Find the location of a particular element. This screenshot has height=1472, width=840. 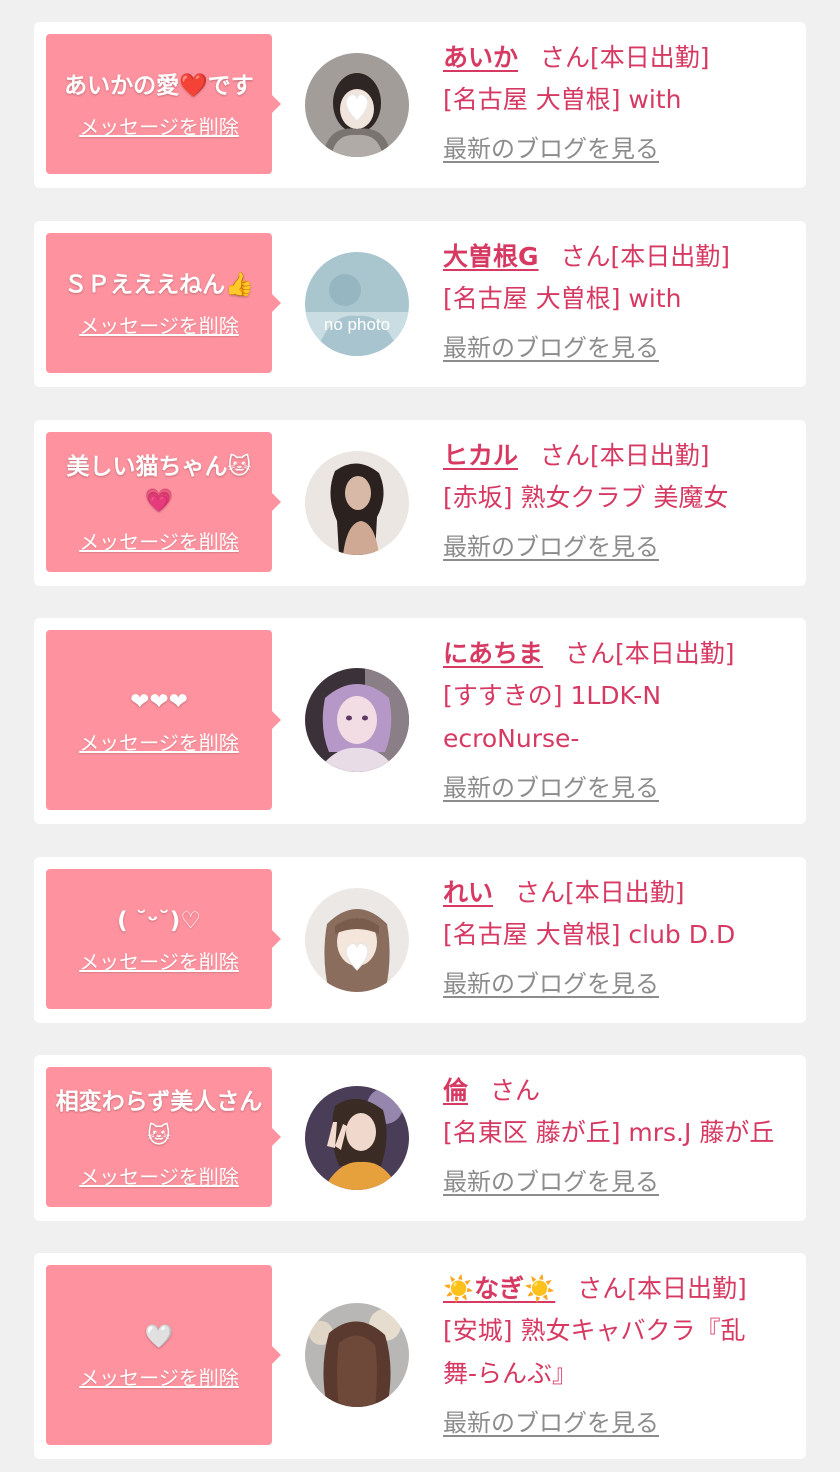

message-text: ＳＰえええねん👍 is located at coordinates (159, 284).